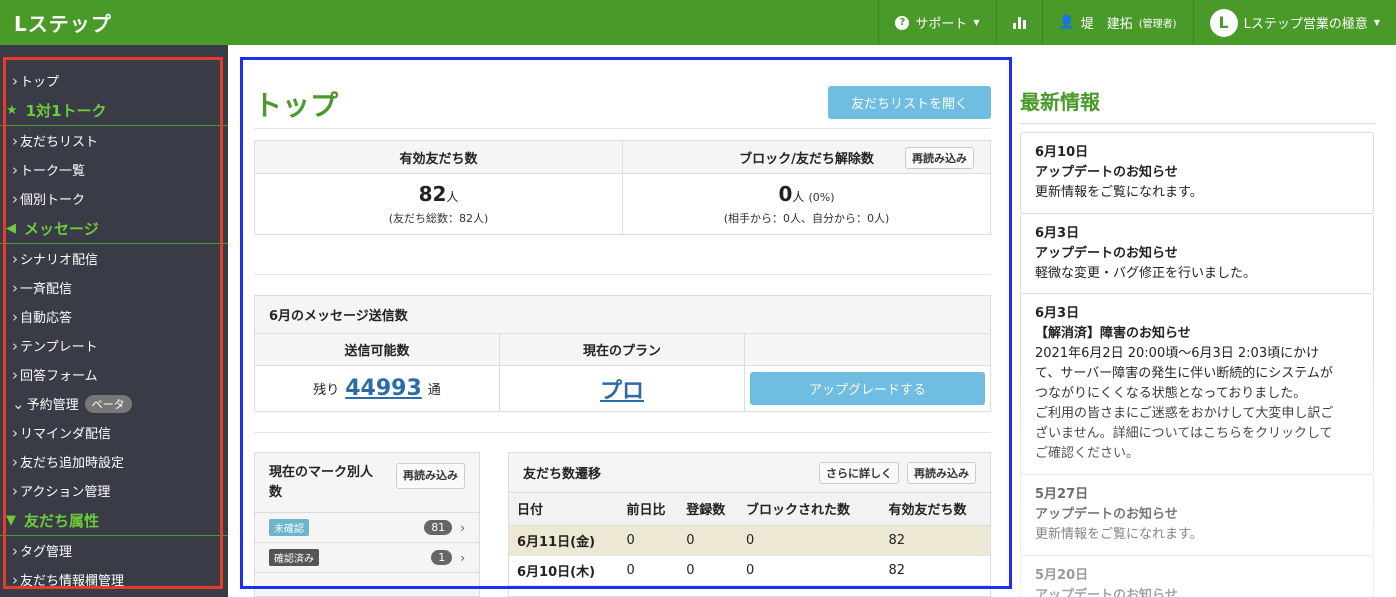 This screenshot has width=1396, height=597. I want to click on sidebar-item-label: 一斉配信, so click(46, 289).